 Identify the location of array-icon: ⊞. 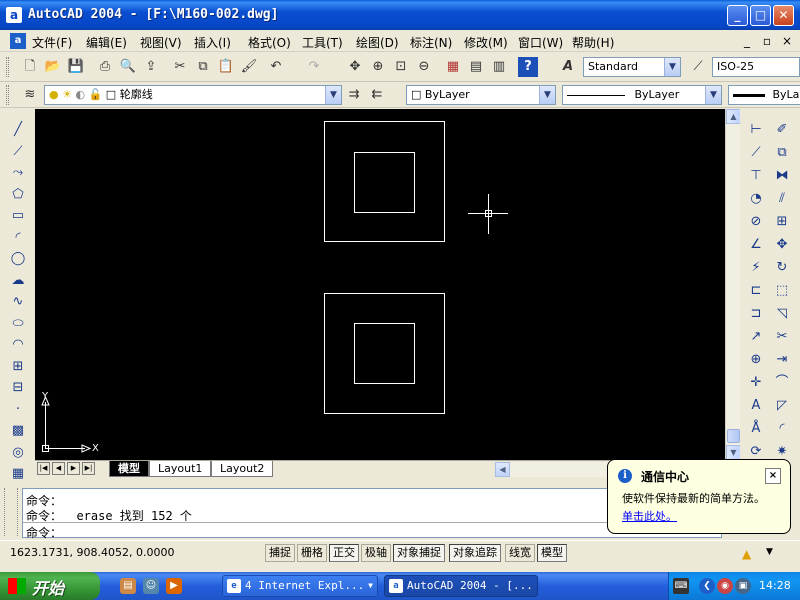
(782, 222).